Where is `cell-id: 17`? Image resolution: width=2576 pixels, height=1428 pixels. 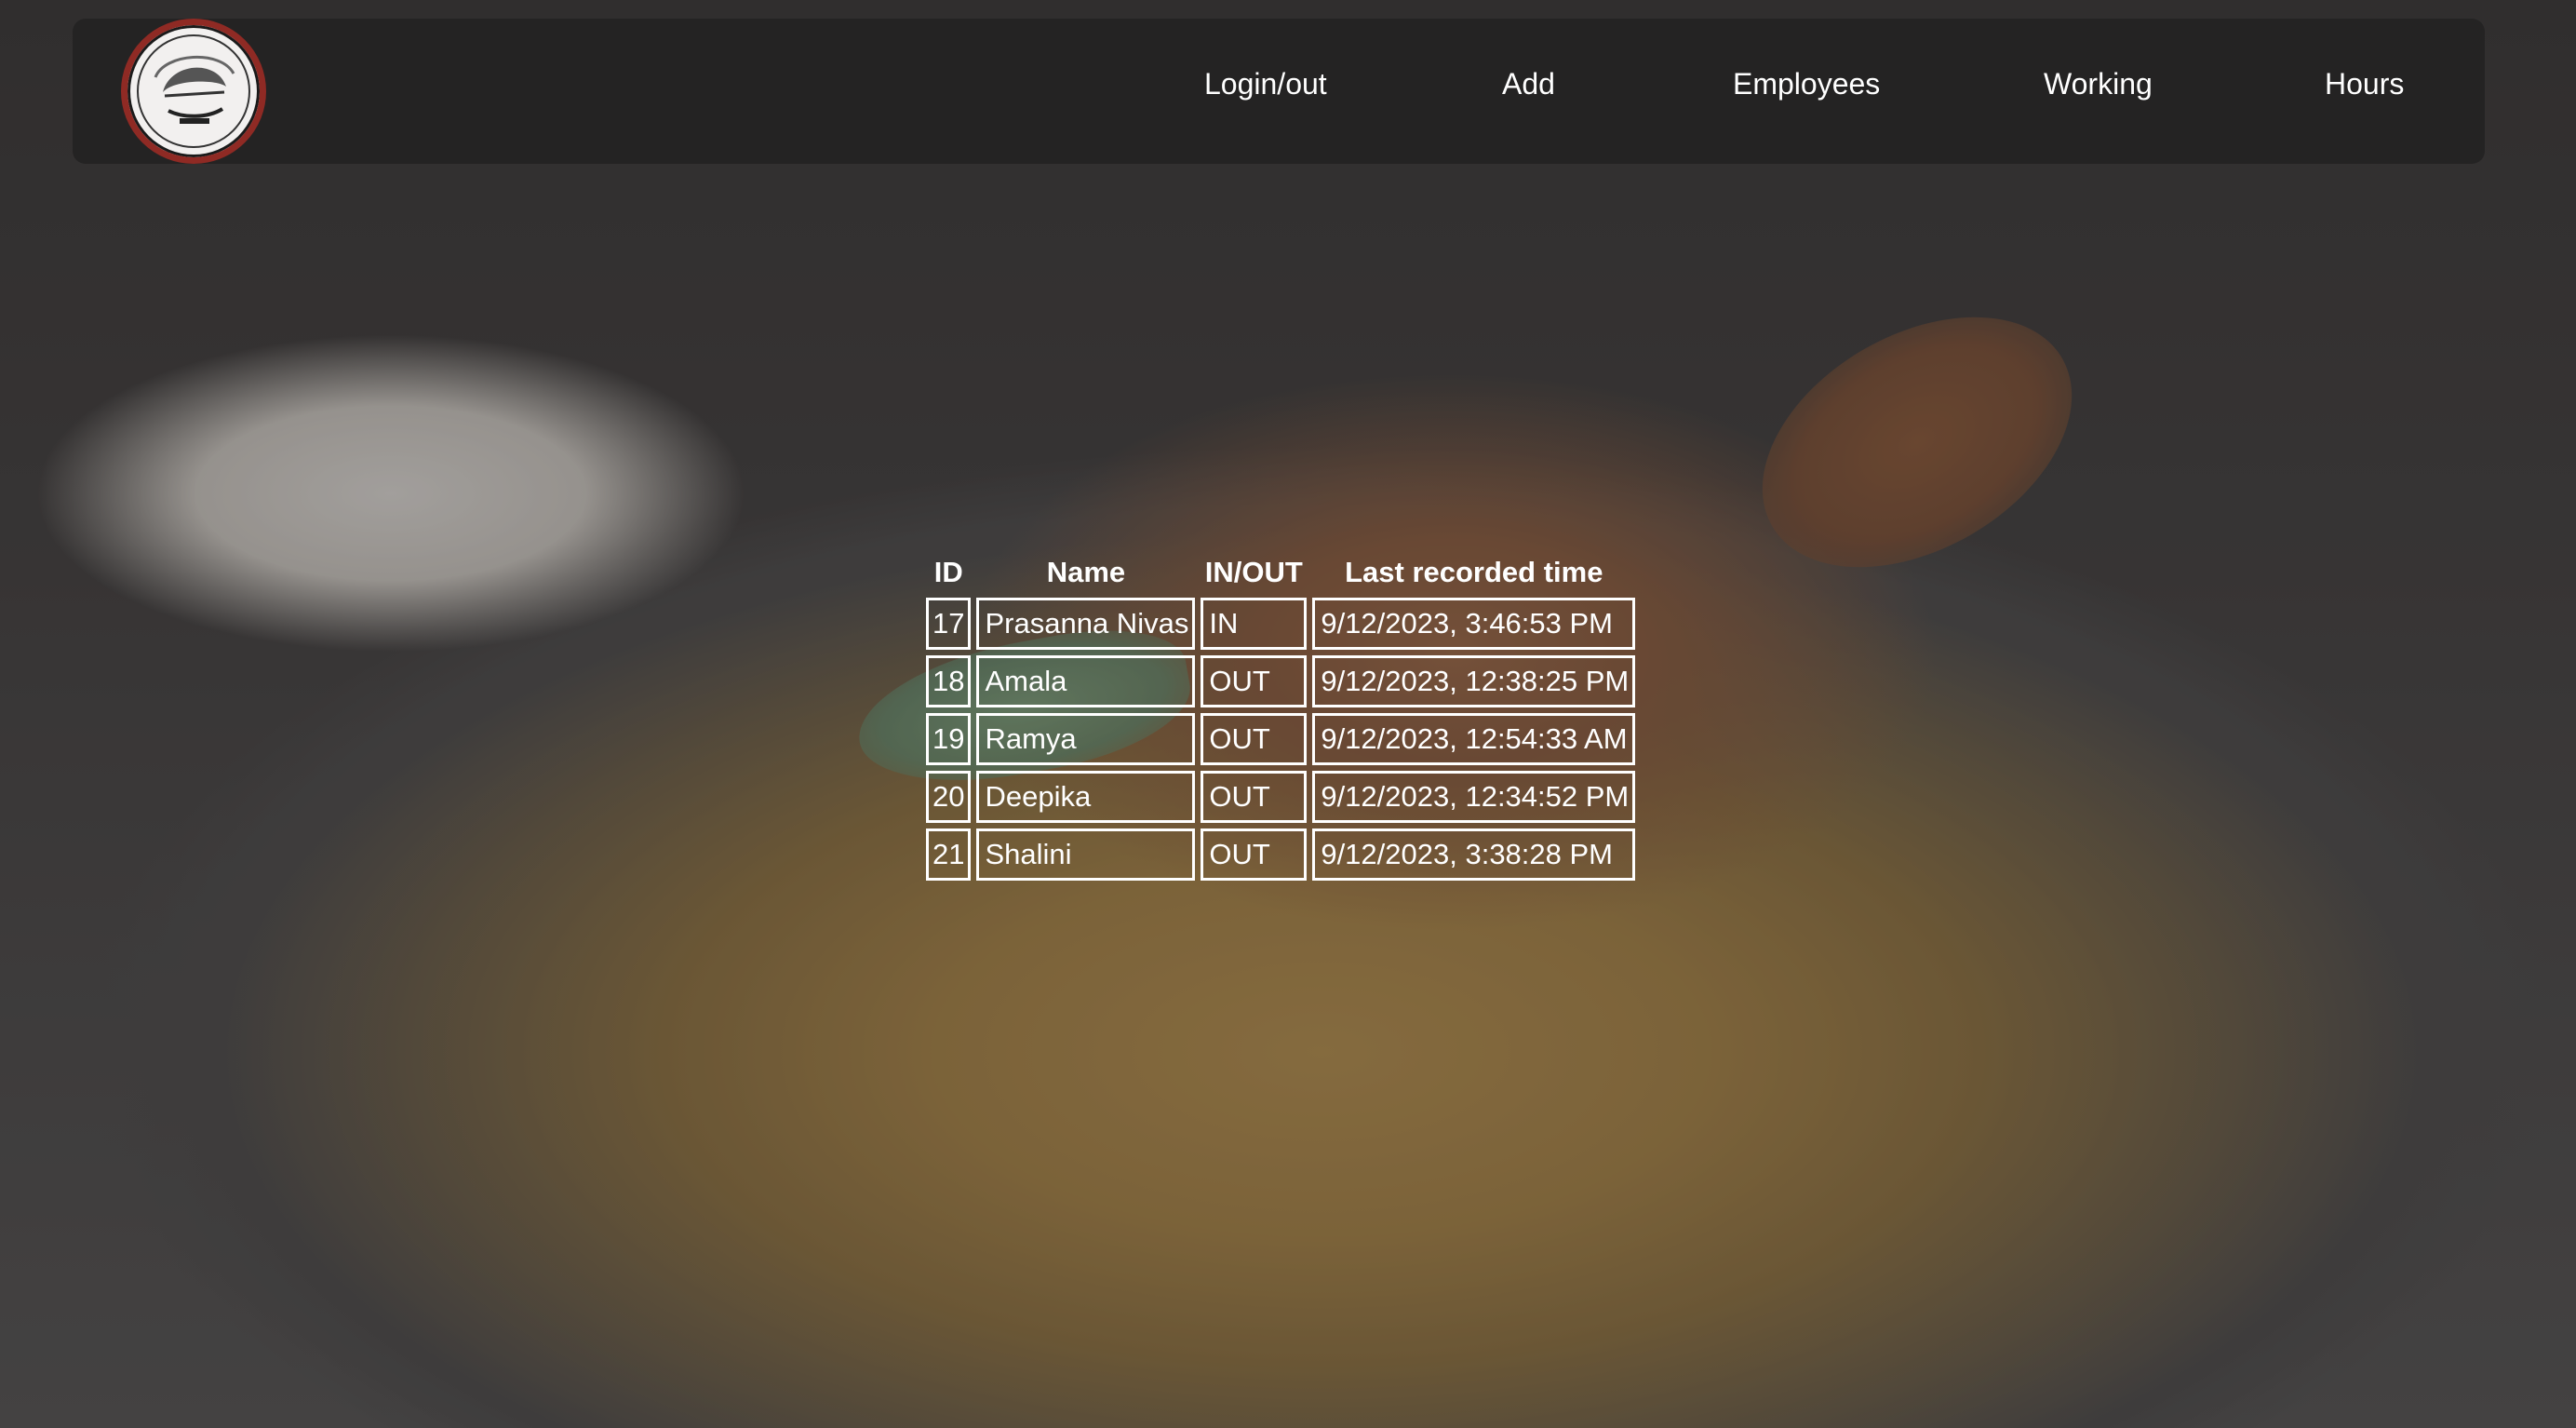 cell-id: 17 is located at coordinates (949, 624).